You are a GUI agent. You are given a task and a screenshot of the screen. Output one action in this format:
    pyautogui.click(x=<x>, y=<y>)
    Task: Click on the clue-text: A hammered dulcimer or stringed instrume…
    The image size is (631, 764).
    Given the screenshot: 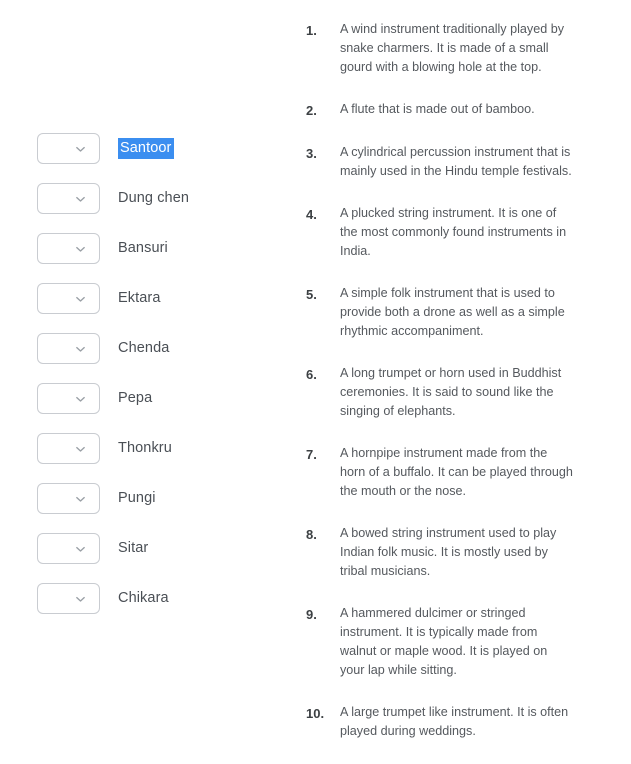 What is the action you would take?
    pyautogui.click(x=444, y=641)
    